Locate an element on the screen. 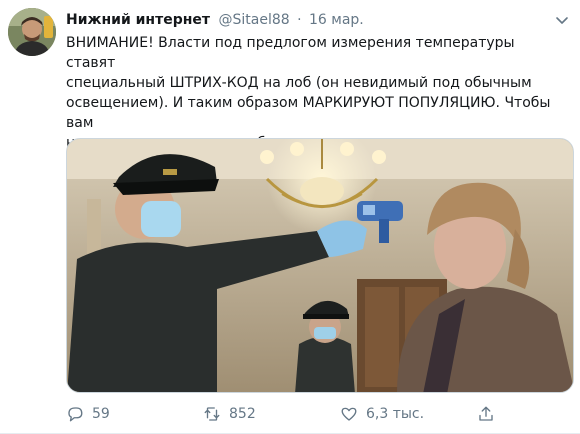  reply-icon is located at coordinates (75, 414).